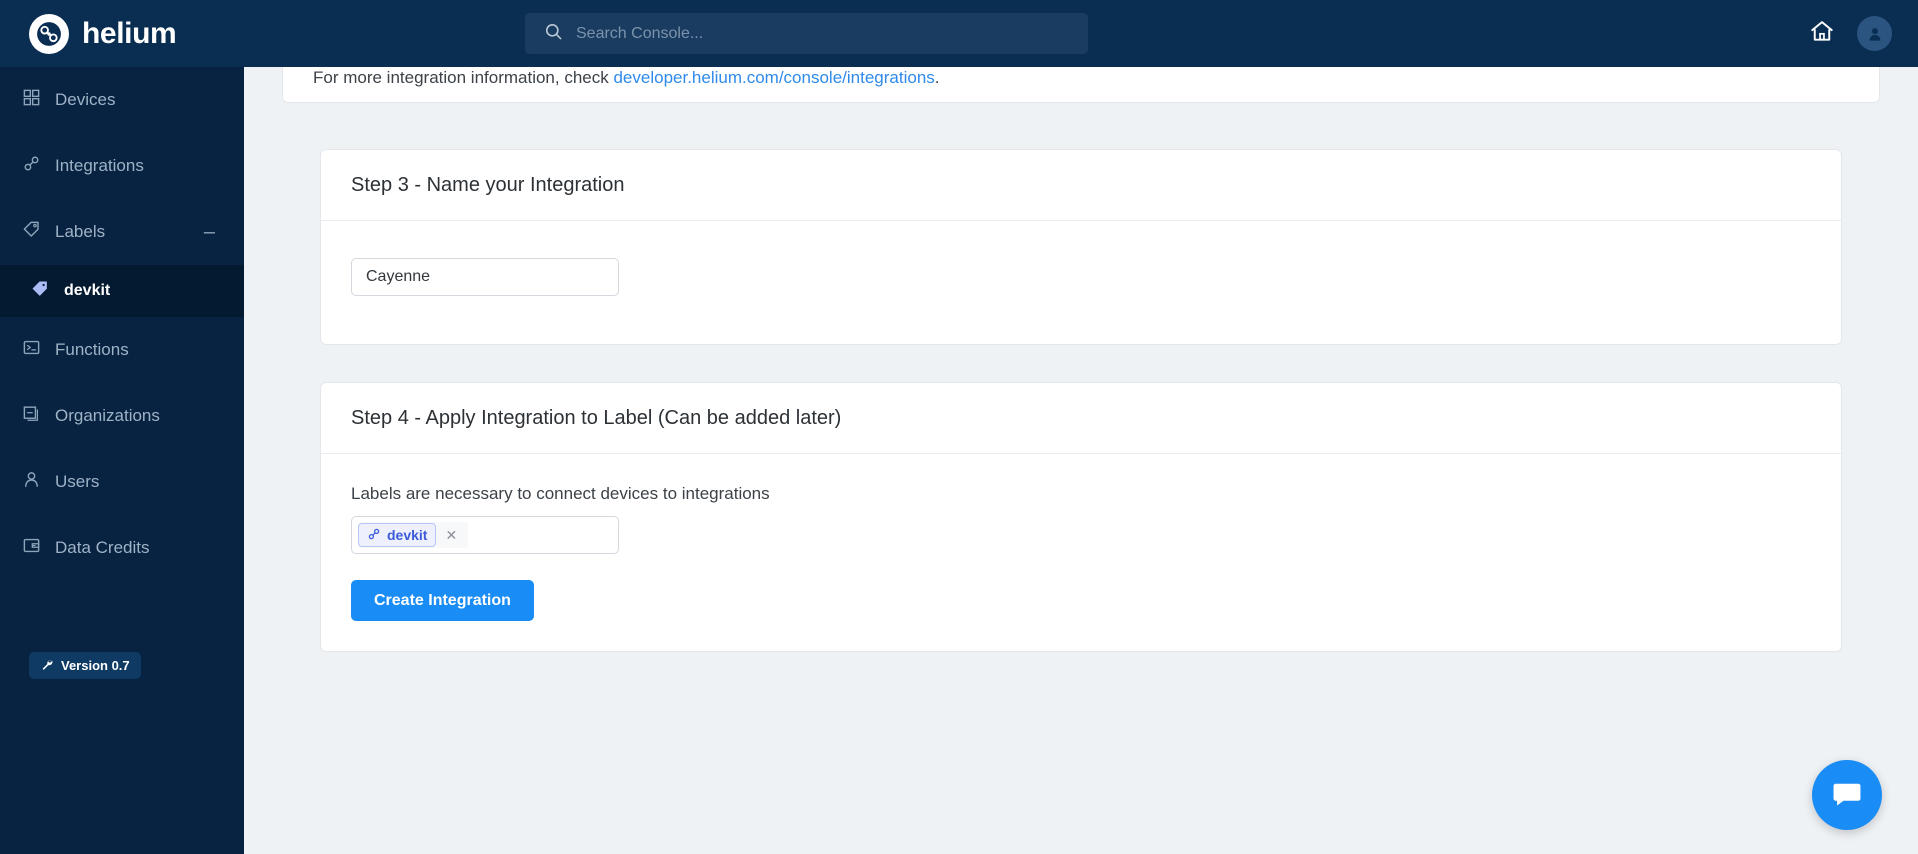 This screenshot has height=854, width=1918. I want to click on sidebar-item-data-credits: Data Credits, so click(122, 548).